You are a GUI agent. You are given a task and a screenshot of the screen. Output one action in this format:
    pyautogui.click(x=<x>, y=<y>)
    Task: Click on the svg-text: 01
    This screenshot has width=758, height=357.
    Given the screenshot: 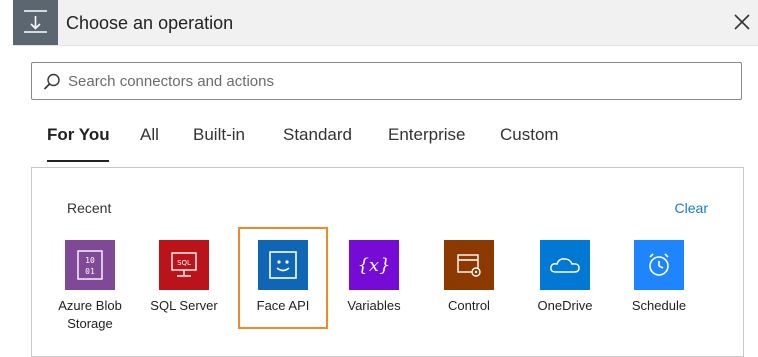 What is the action you would take?
    pyautogui.click(x=90, y=271)
    